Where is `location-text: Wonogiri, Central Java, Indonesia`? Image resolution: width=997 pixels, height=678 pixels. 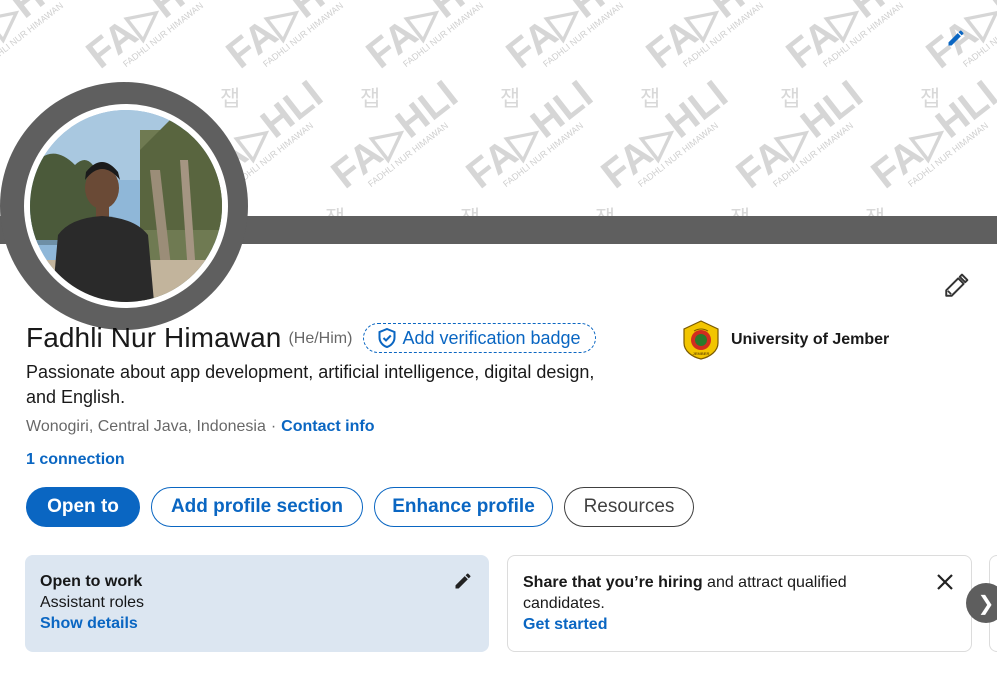
location-text: Wonogiri, Central Java, Indonesia is located at coordinates (146, 426).